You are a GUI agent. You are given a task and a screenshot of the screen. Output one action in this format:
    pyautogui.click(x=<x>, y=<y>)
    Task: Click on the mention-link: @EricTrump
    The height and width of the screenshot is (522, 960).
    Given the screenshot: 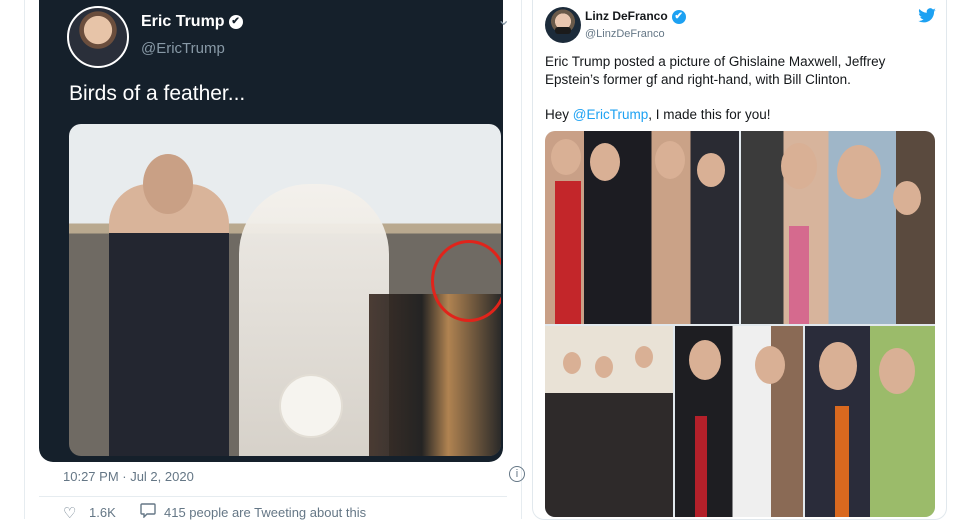 What is the action you would take?
    pyautogui.click(x=610, y=114)
    